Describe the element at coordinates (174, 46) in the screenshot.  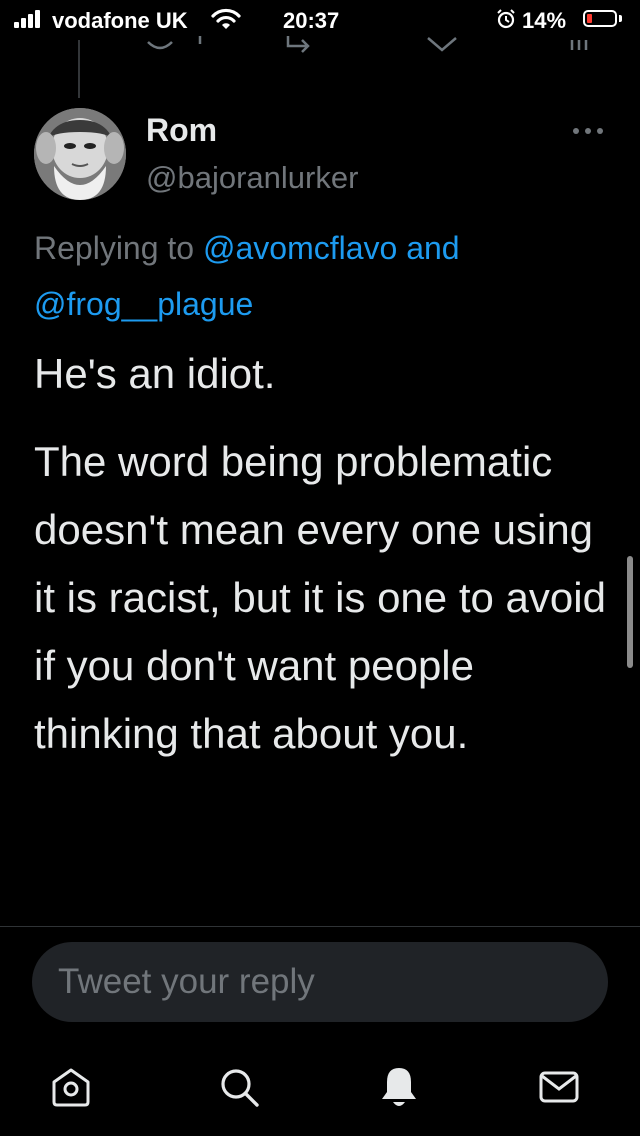
I see `reply-icon` at that location.